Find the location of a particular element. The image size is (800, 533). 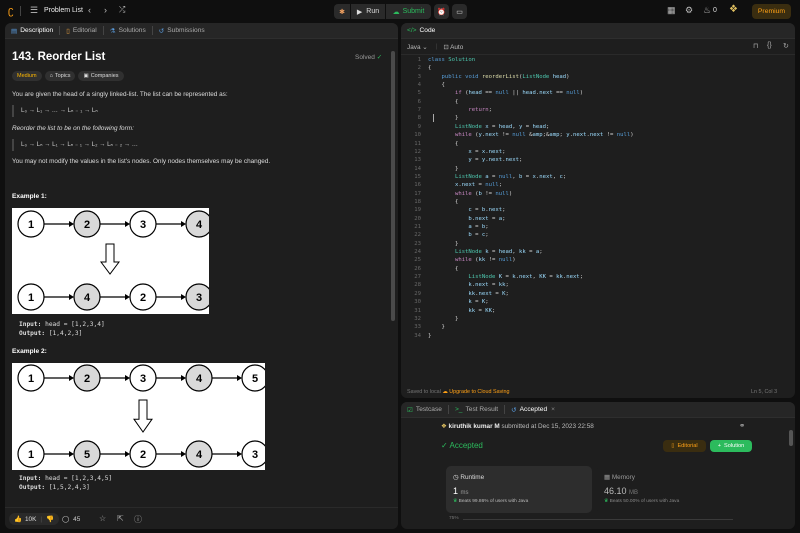

like-button: 👍 10K | 👎 is located at coordinates (34, 519).